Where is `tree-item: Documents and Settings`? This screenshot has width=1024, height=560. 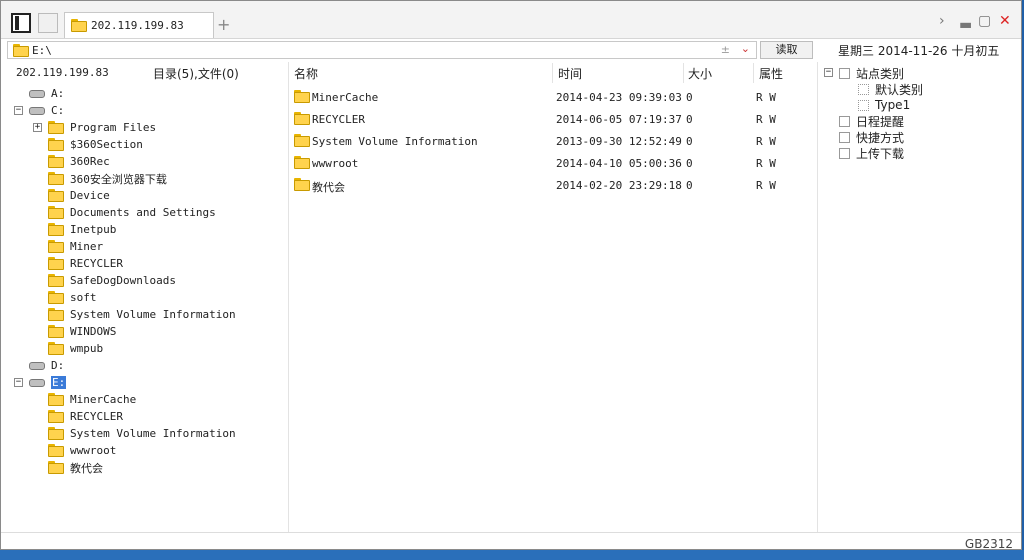
tree-item: Documents and Settings is located at coordinates (132, 212).